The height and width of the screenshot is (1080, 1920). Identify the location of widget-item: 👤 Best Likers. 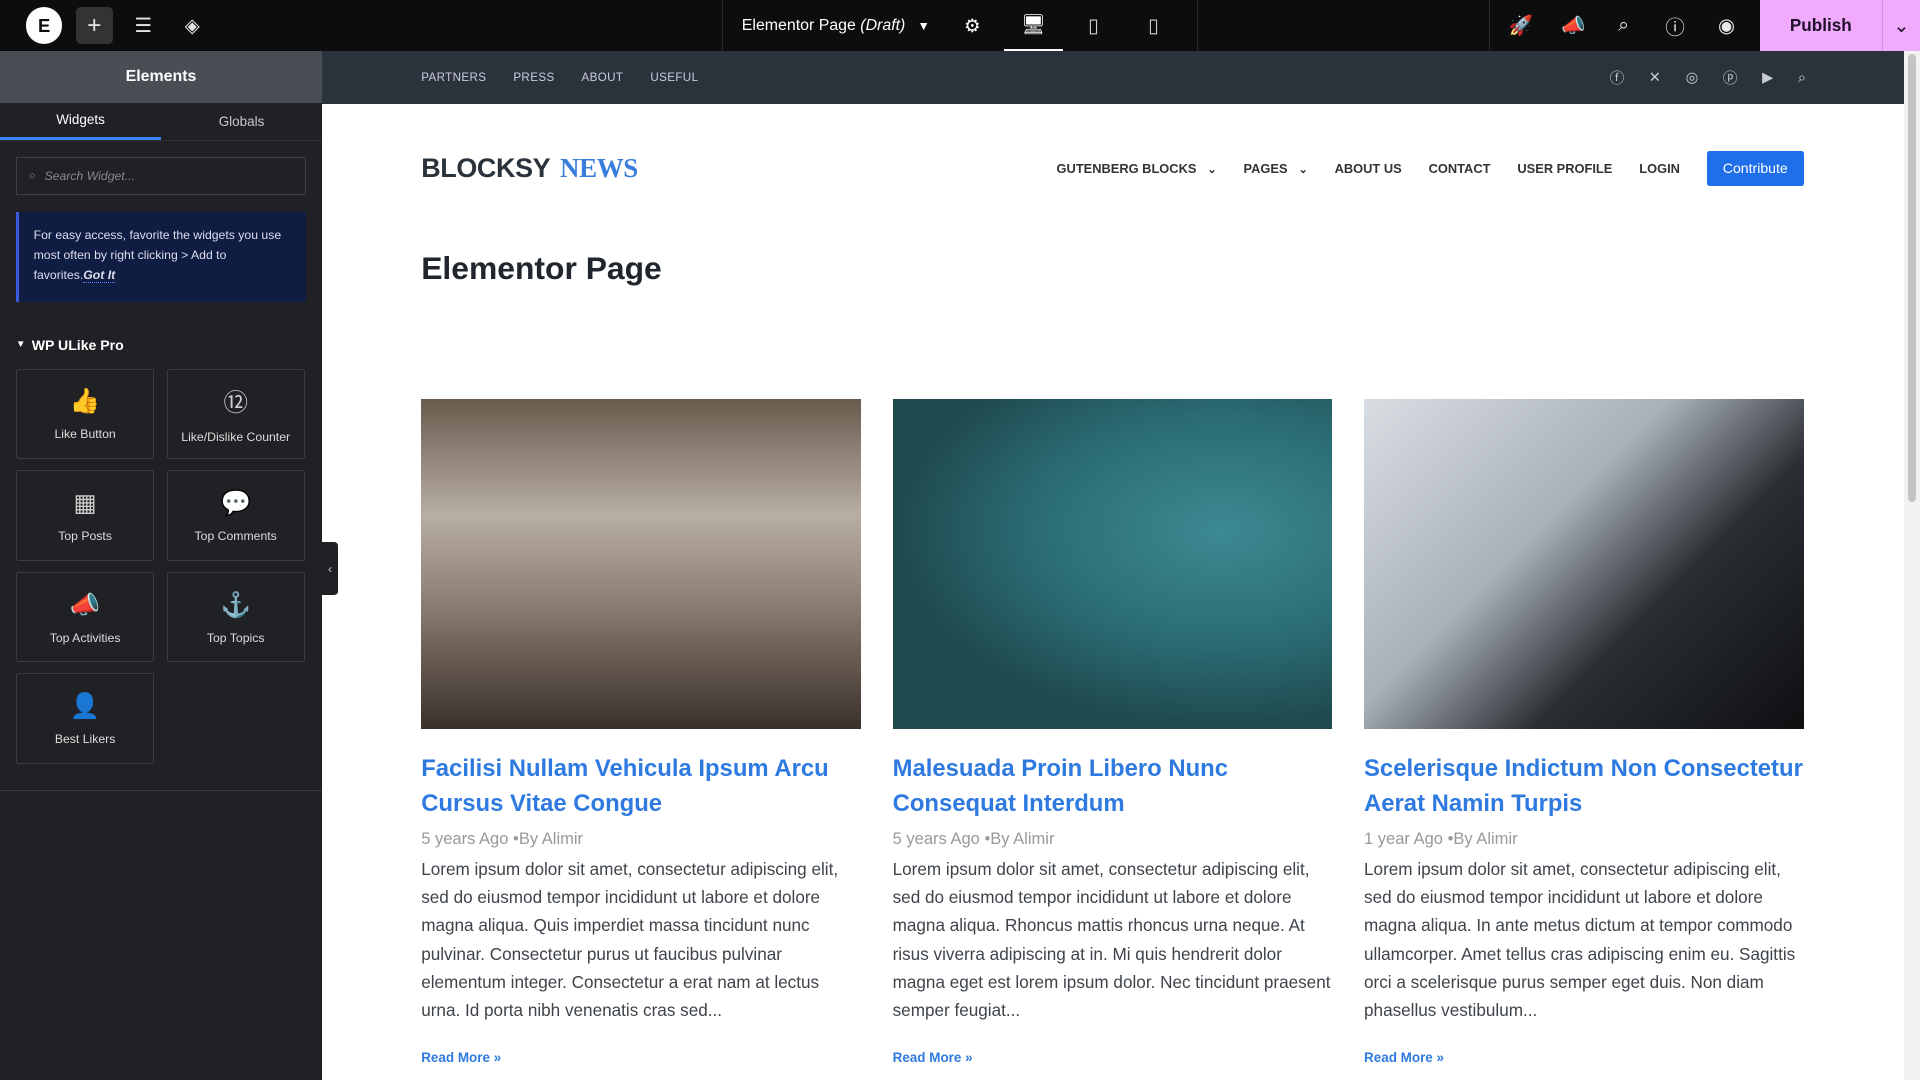
(85, 719).